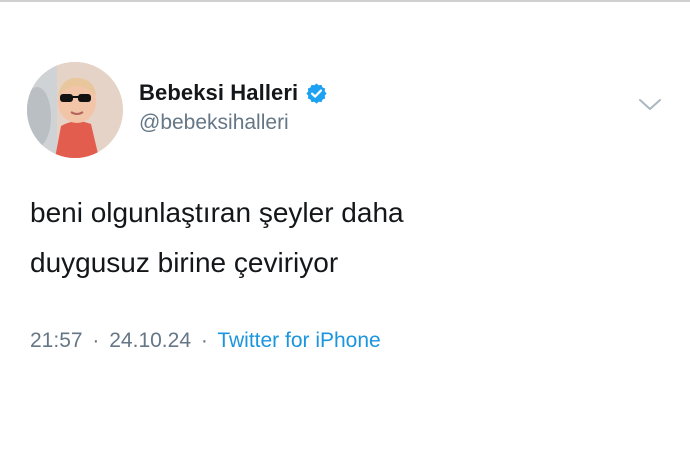  What do you see at coordinates (233, 123) in the screenshot?
I see `user-handle: @bebeksihalleri` at bounding box center [233, 123].